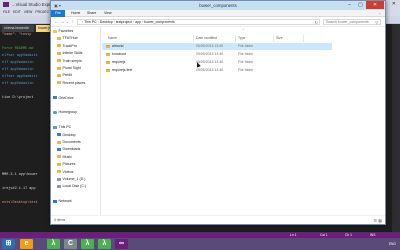 The width and height of the screenshot is (400, 250). I want to click on ribbon-tab-view: View, so click(108, 13).